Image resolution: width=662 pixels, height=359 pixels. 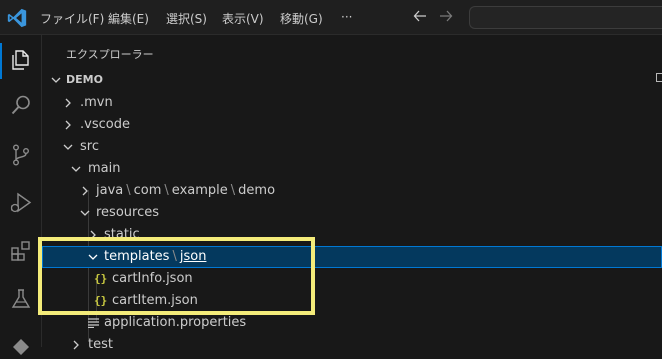 I want to click on path-segment: templates, so click(x=136, y=256).